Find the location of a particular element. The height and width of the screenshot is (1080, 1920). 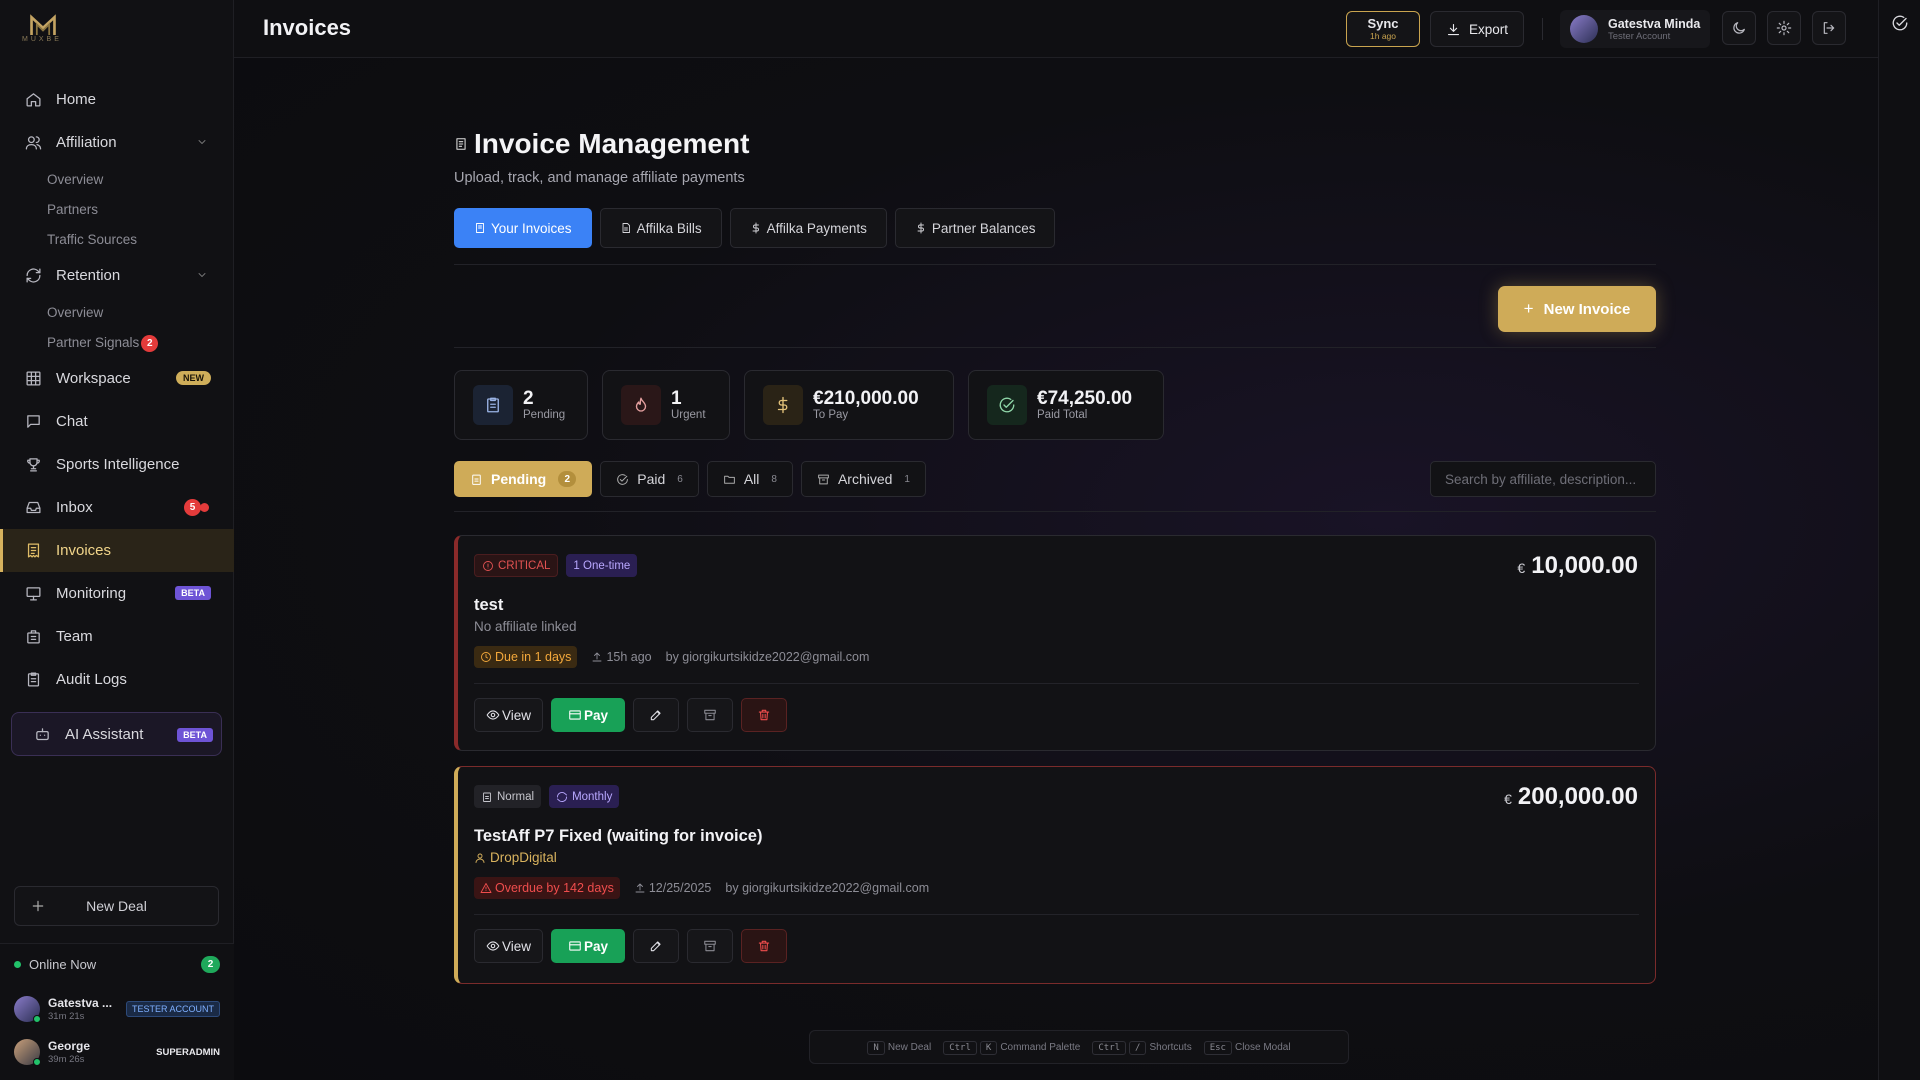

shortcut-shortcuts: Ctrl / Shortcuts is located at coordinates (1142, 1047).